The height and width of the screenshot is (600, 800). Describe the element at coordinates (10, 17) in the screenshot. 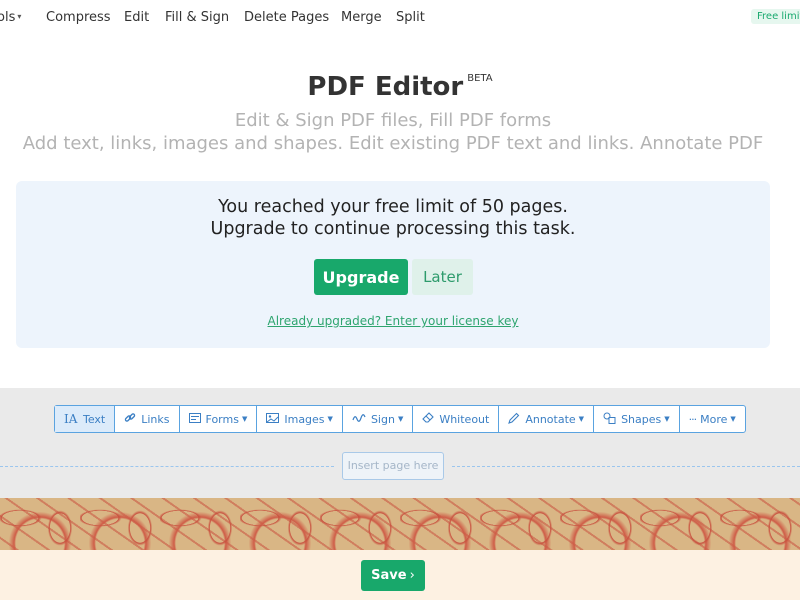

I see `nav-tools-dropdown: ols ▾` at that location.